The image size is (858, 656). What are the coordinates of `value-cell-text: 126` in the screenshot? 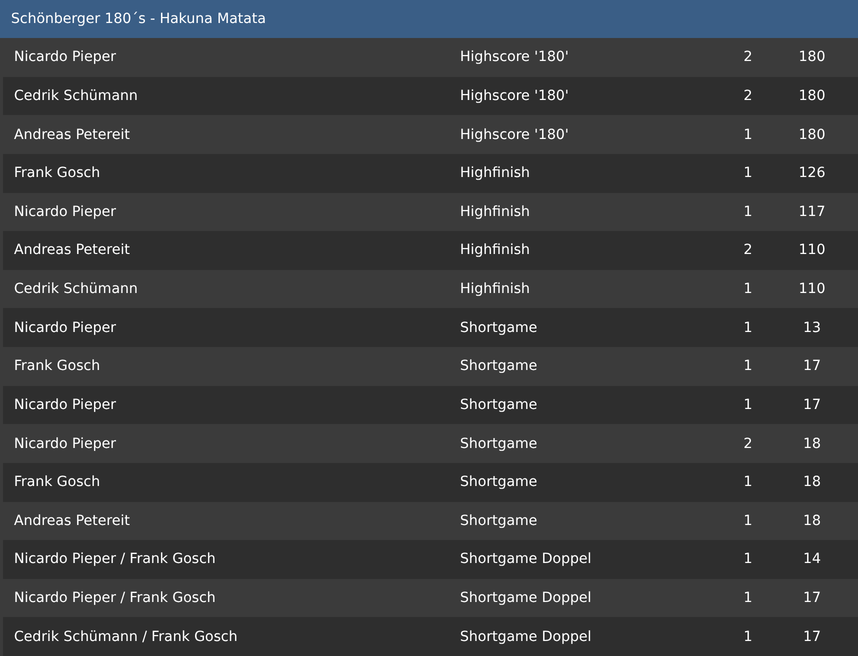 It's located at (812, 173).